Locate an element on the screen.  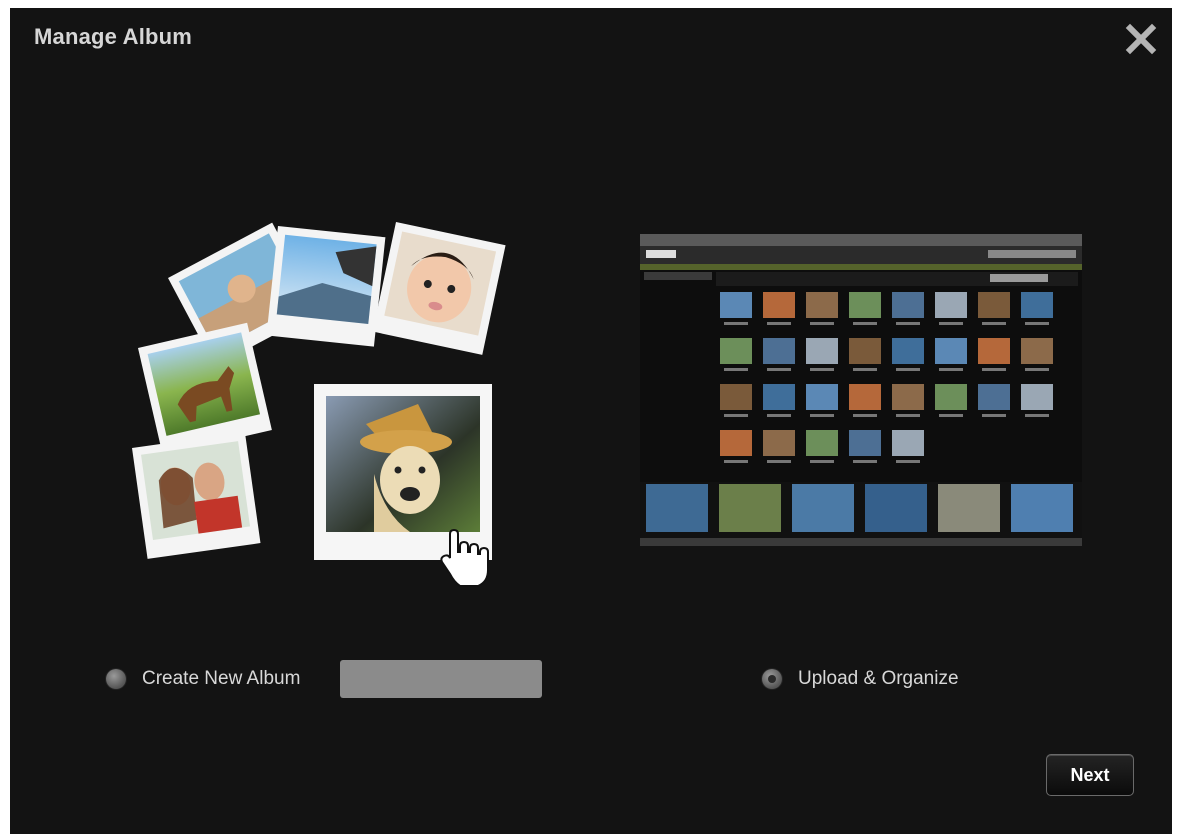
upload-organize-radio is located at coordinates (772, 679).